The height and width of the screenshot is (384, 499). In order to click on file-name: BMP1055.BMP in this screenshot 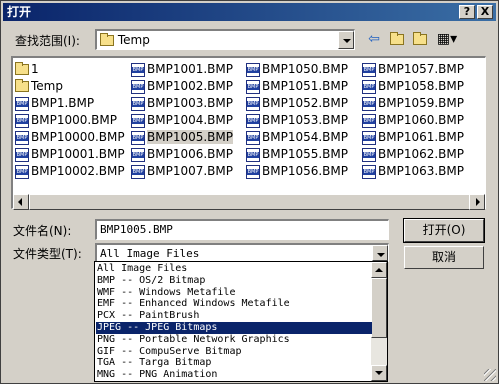, I will do `click(305, 154)`.